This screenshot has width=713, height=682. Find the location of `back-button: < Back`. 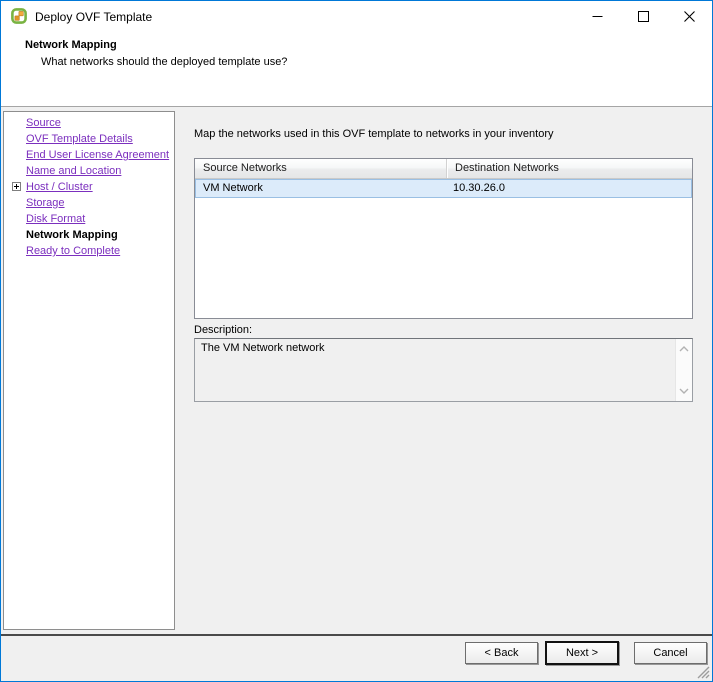

back-button: < Back is located at coordinates (501, 653).